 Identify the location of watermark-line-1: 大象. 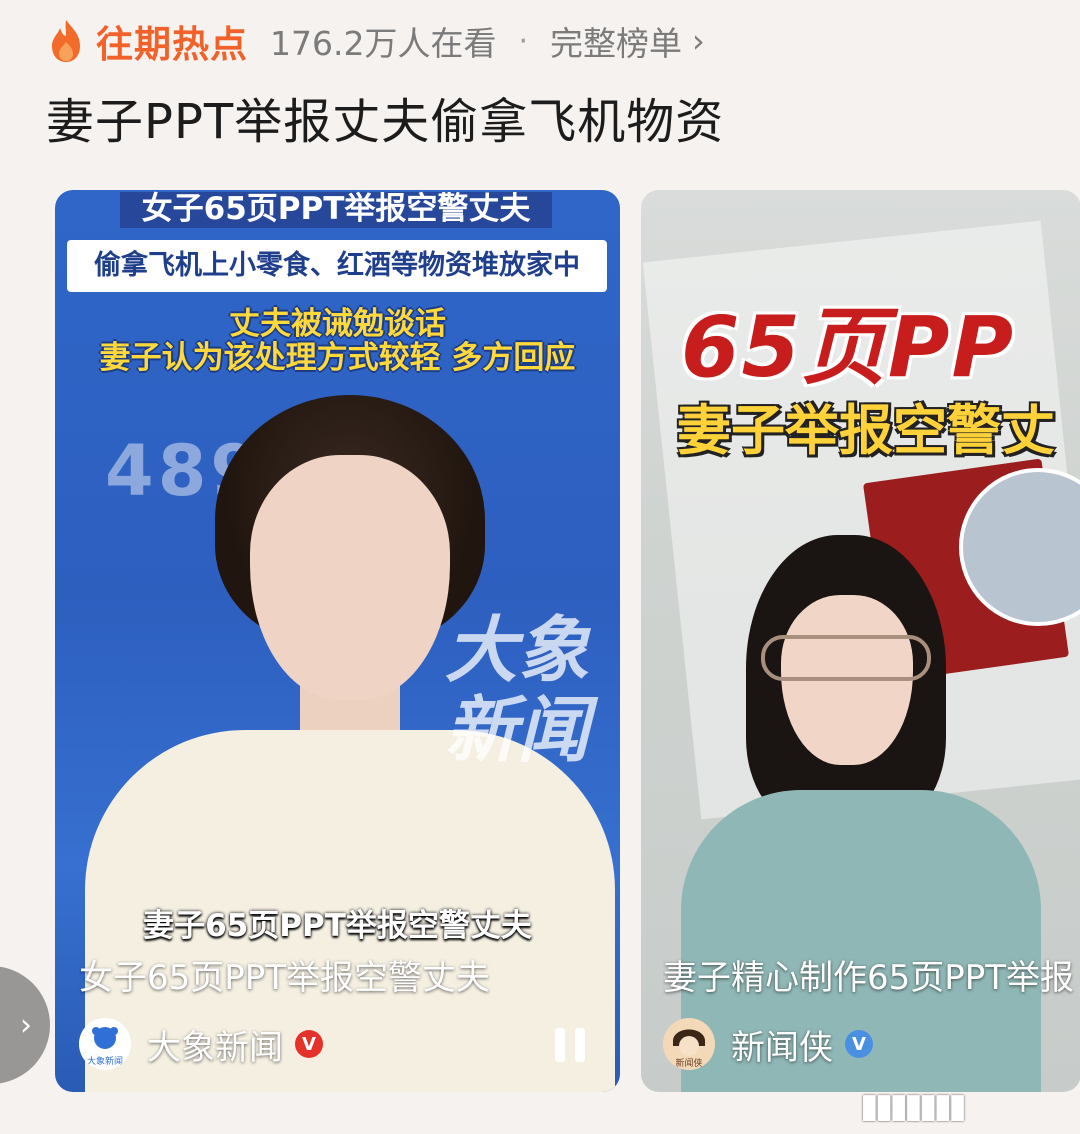
(517, 650).